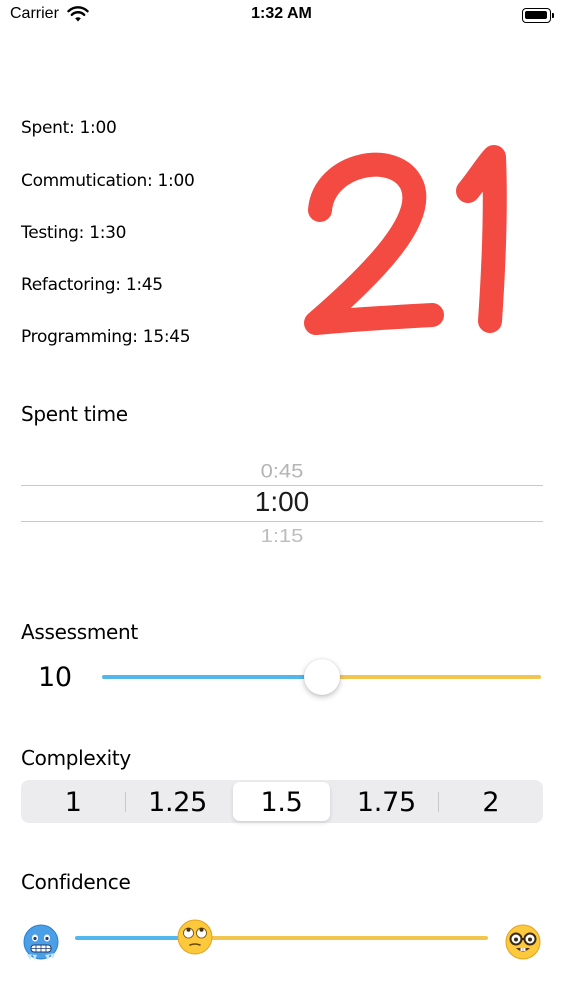  I want to click on complexity-segment-2: 2, so click(491, 801).